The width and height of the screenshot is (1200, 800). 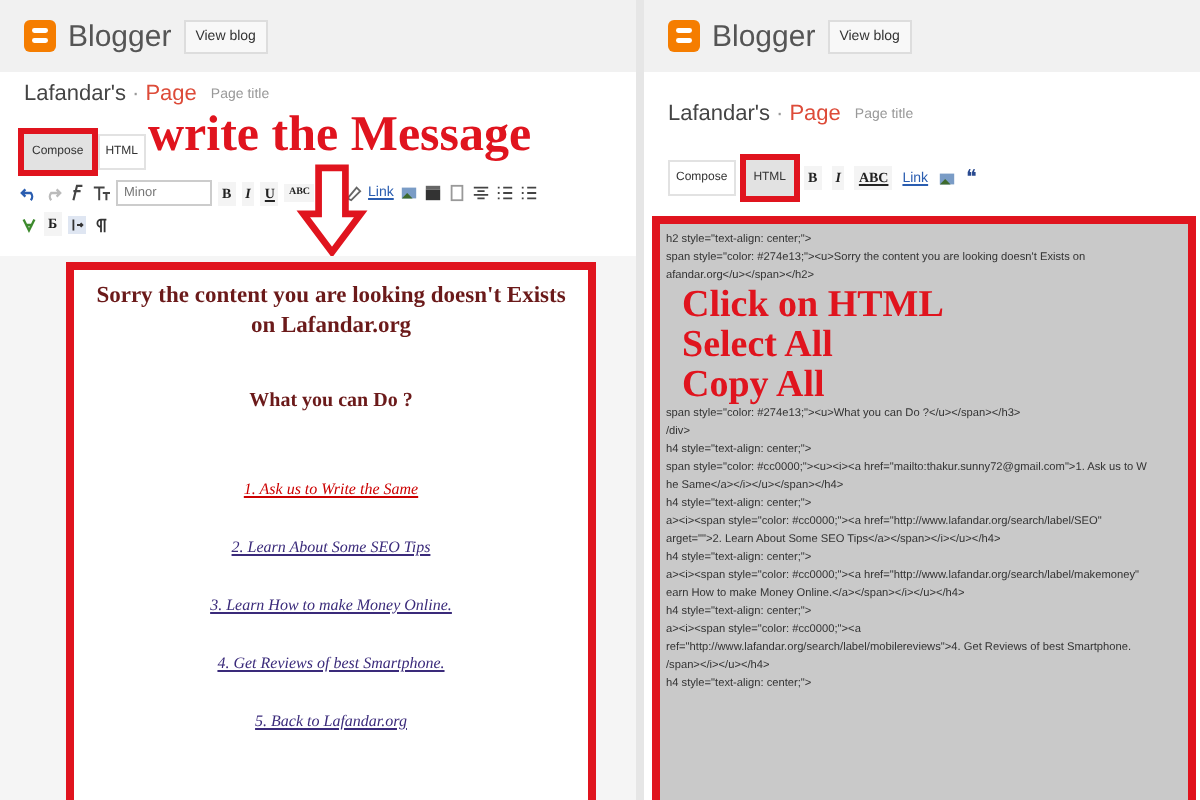 What do you see at coordinates (101, 193) in the screenshot?
I see `text-size-icon` at bounding box center [101, 193].